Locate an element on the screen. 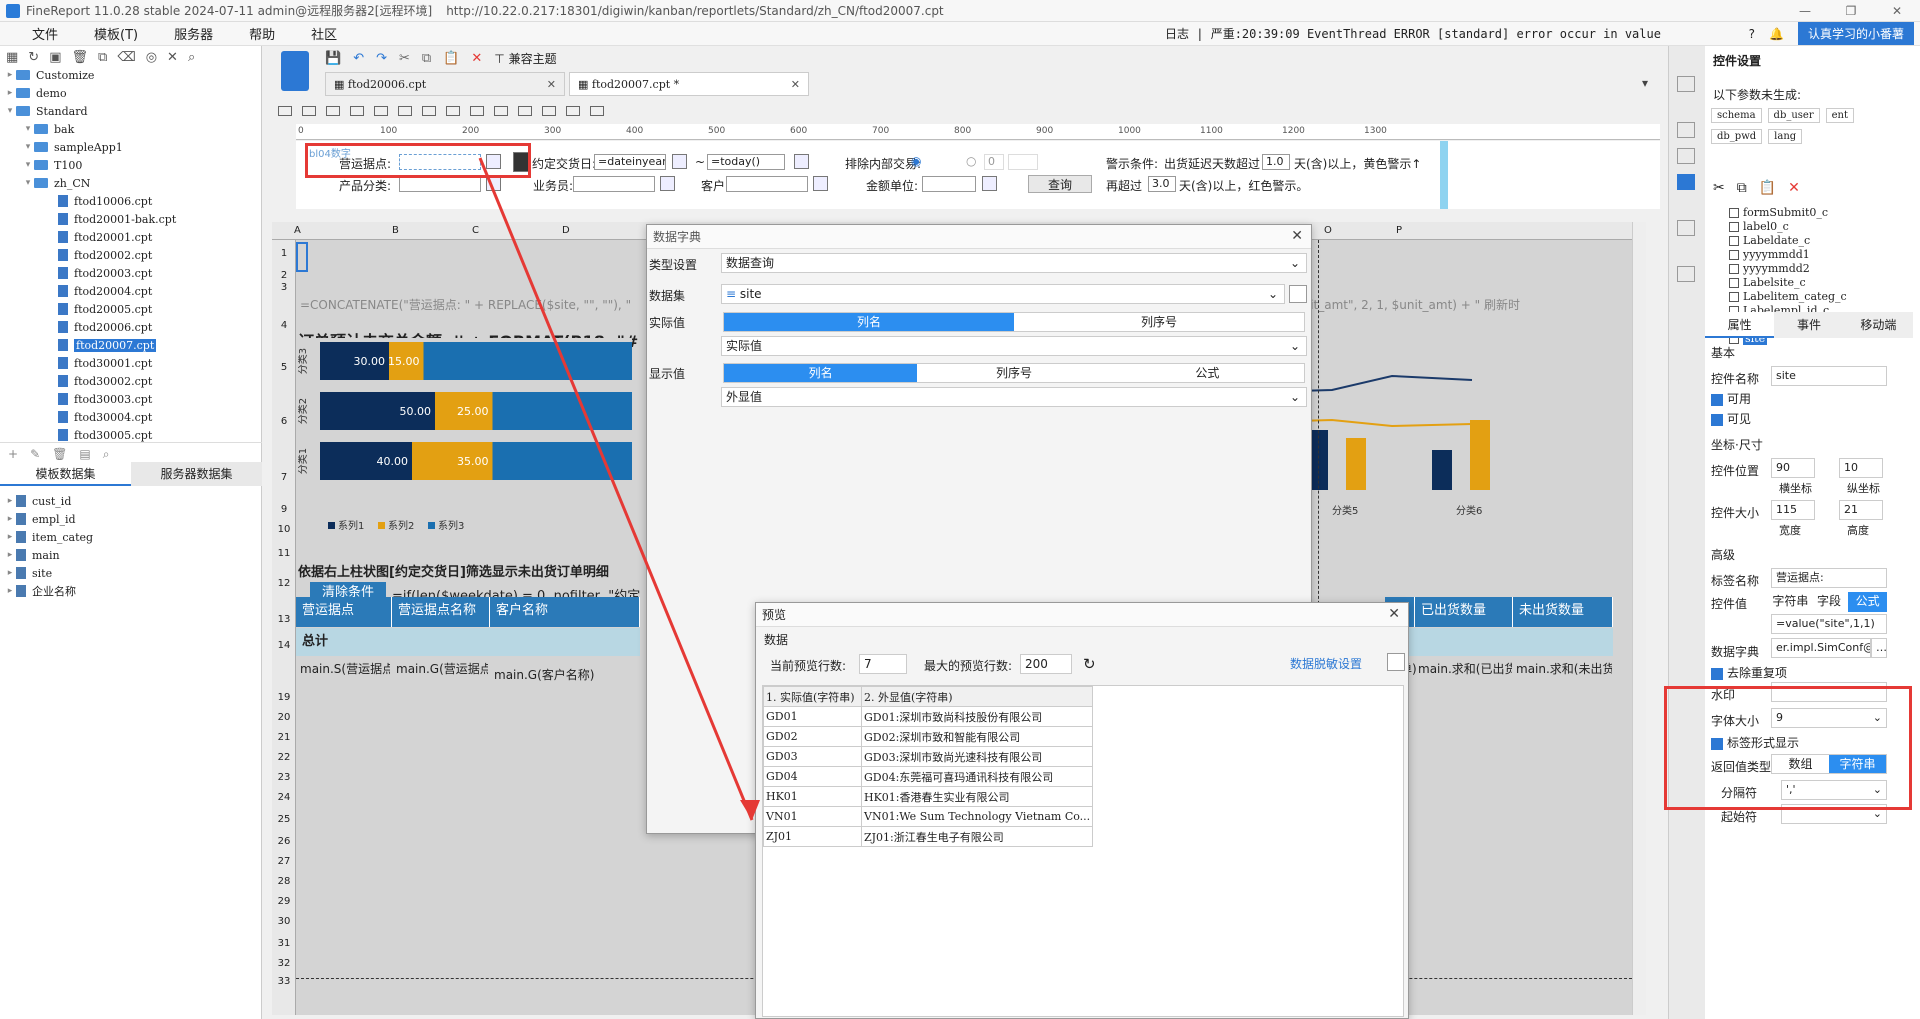  emp-picker-icon is located at coordinates (667, 183).